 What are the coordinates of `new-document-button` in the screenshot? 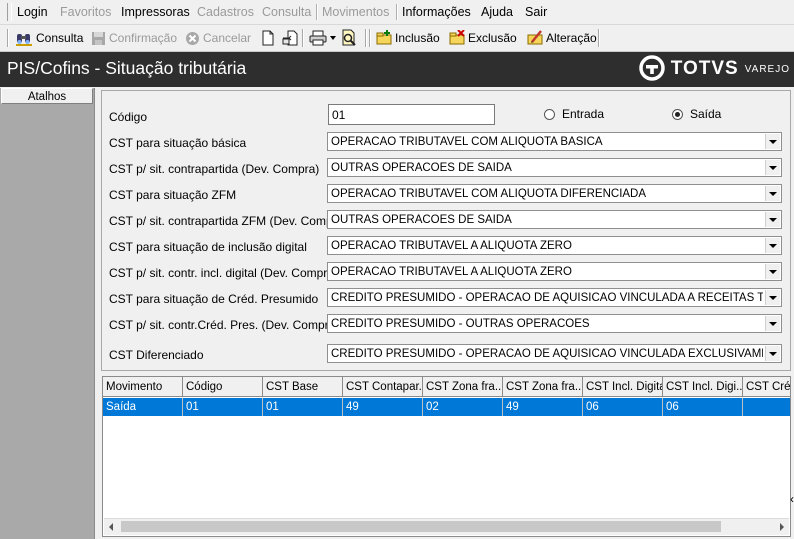 It's located at (268, 38).